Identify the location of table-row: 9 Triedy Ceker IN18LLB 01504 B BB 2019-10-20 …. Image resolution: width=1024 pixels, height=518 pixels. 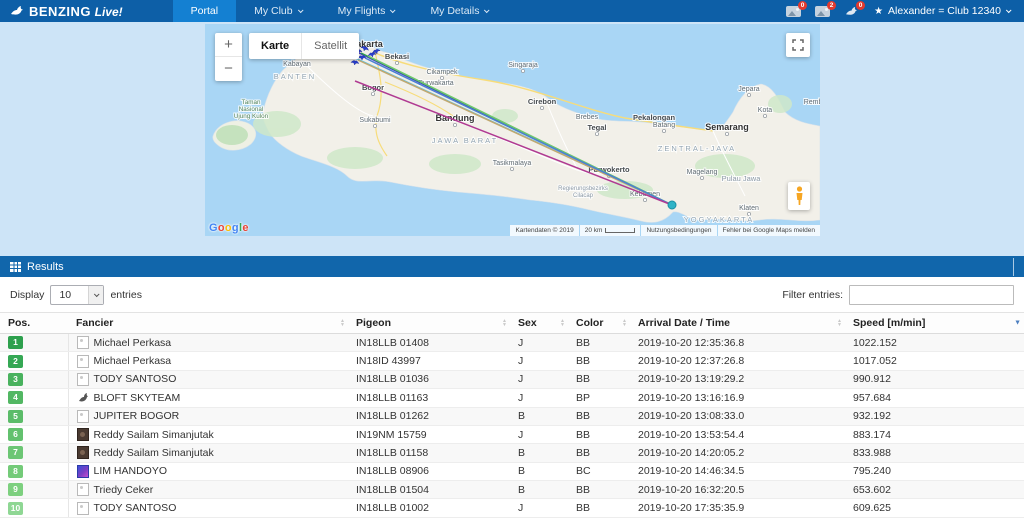
(512, 490).